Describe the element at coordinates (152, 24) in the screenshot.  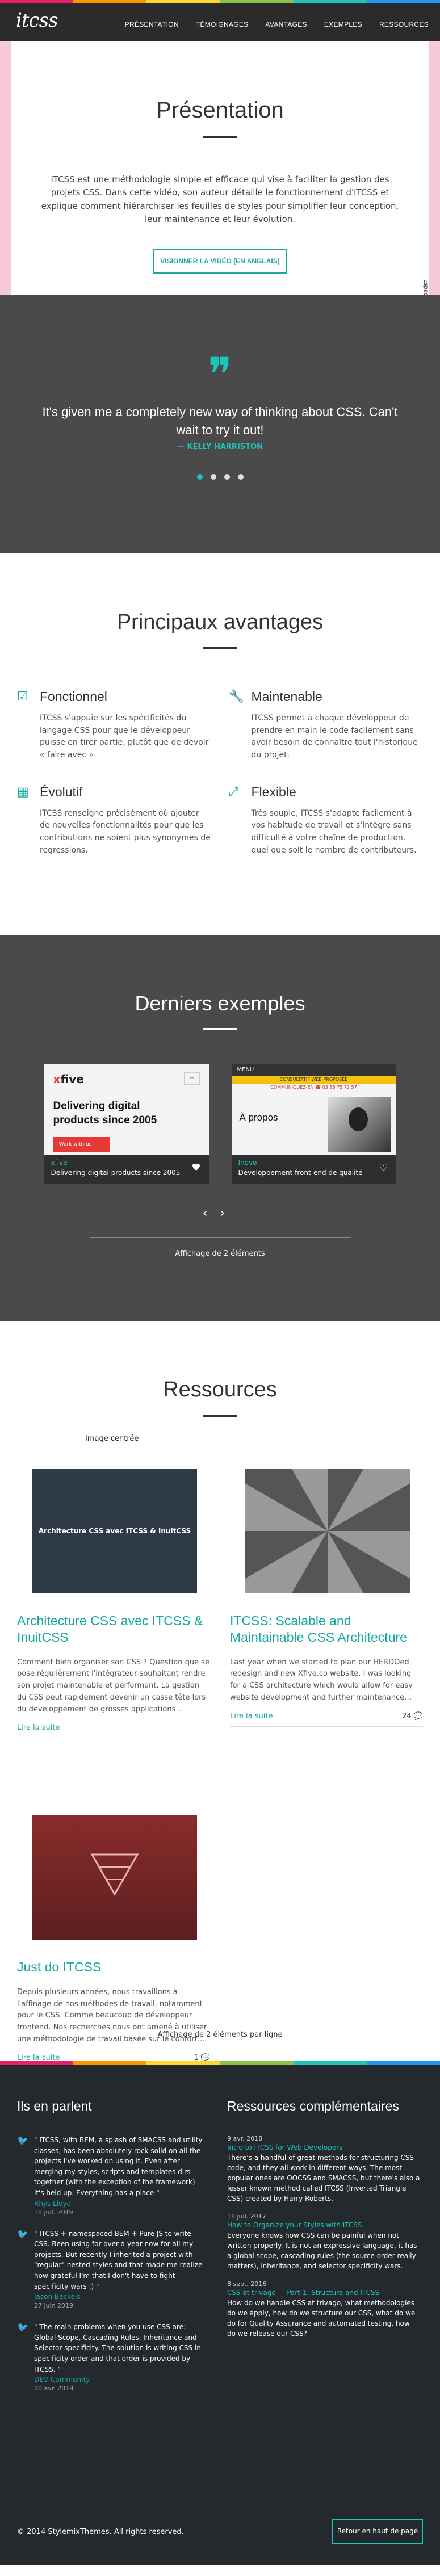
I see `nav-presentation: PRÉSENTATION` at that location.